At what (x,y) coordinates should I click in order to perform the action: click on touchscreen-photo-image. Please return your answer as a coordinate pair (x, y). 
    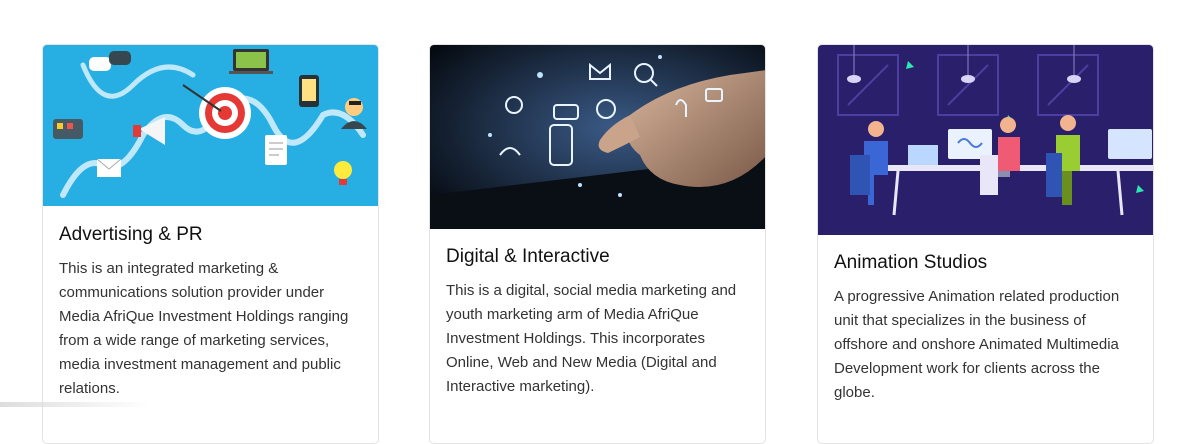
    Looking at the image, I should click on (597, 137).